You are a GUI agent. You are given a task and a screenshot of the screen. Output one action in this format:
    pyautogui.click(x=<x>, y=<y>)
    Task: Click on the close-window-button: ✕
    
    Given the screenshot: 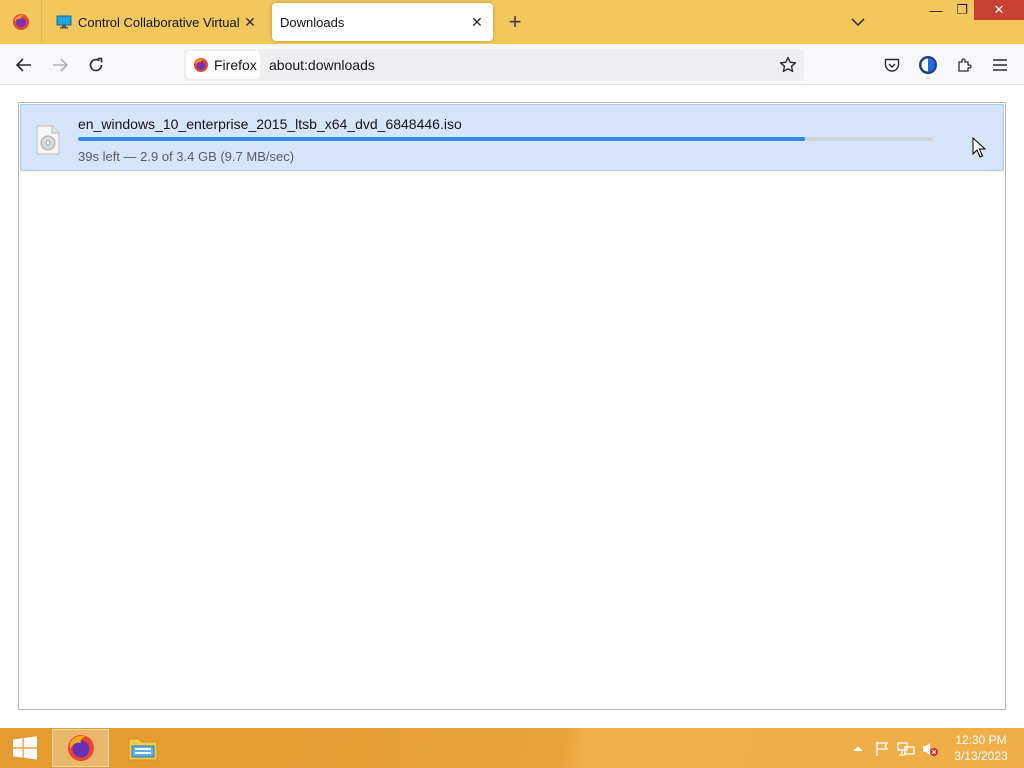 What is the action you would take?
    pyautogui.click(x=999, y=10)
    